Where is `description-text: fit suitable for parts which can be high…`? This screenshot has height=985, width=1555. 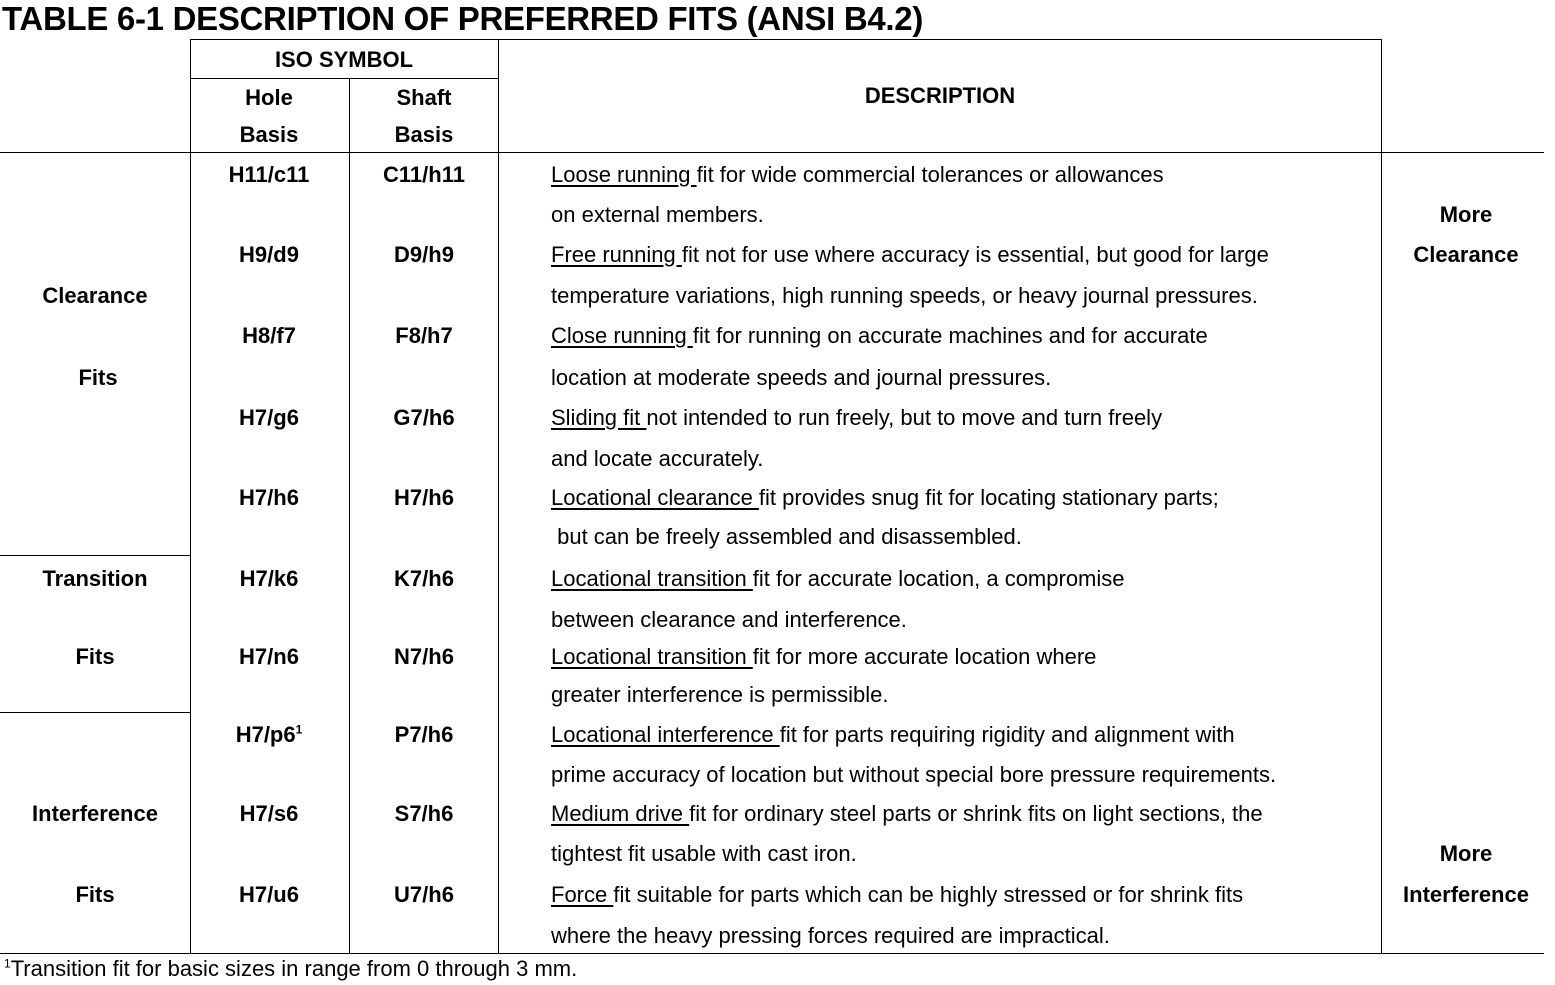 description-text: fit suitable for parts which can be high… is located at coordinates (928, 894).